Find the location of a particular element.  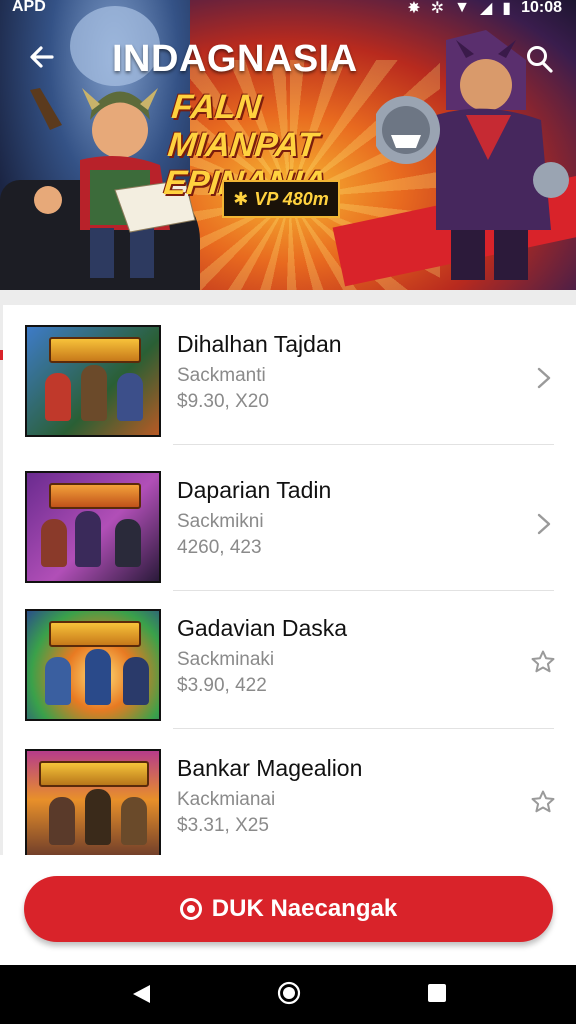

nav-recent-icon is located at coordinates (437, 993).